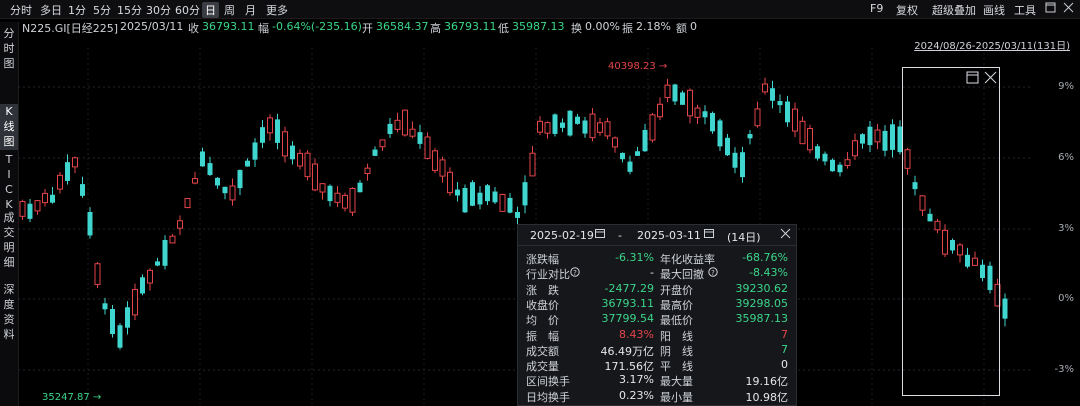 The height and width of the screenshot is (406, 1080). I want to click on sidebar-item-intraday: 分 时 图, so click(9, 49).